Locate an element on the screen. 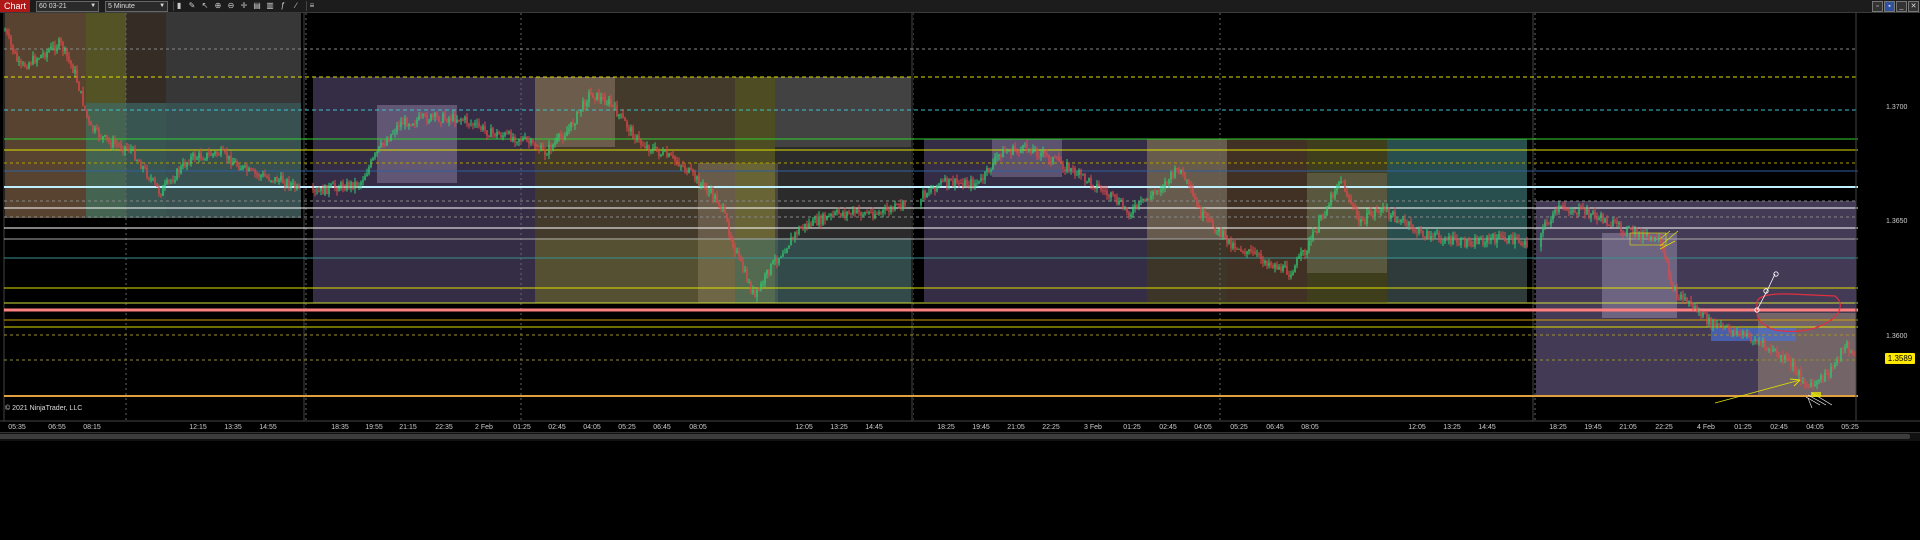 This screenshot has width=1920, height=540. instrument-value: 60 03-21 is located at coordinates (53, 6).